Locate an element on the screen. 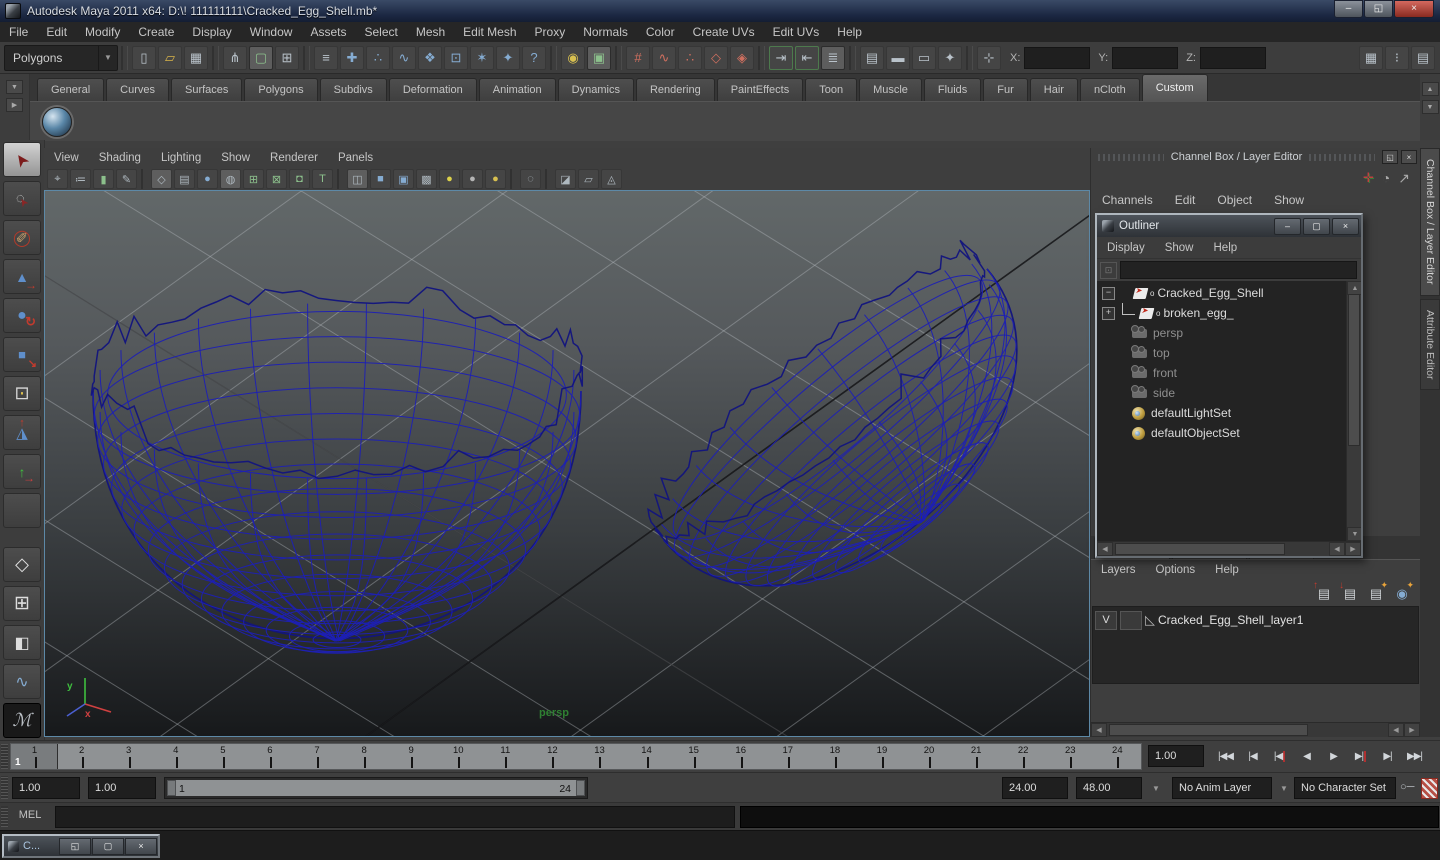  rotate-tool-button is located at coordinates (22, 315).